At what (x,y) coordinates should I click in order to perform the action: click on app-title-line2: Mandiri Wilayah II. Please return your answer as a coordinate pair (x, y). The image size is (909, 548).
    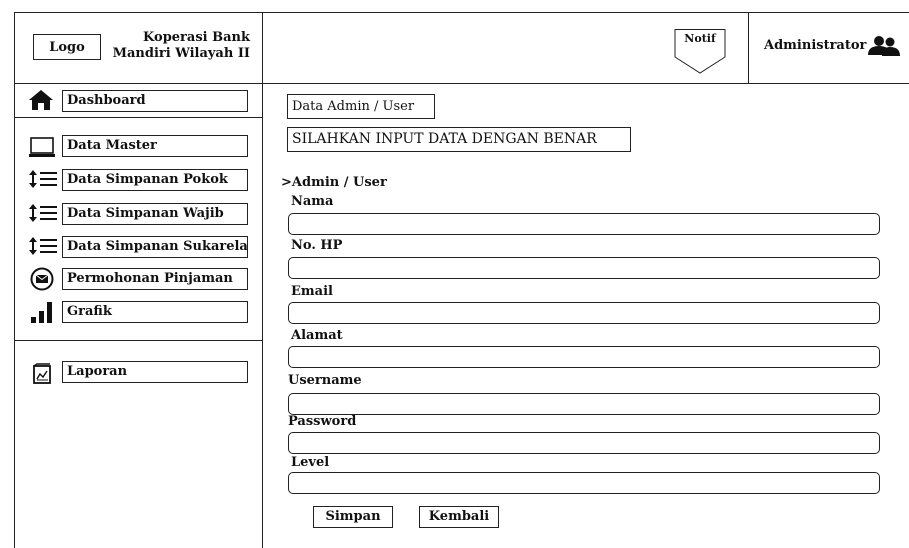
    Looking at the image, I should click on (181, 53).